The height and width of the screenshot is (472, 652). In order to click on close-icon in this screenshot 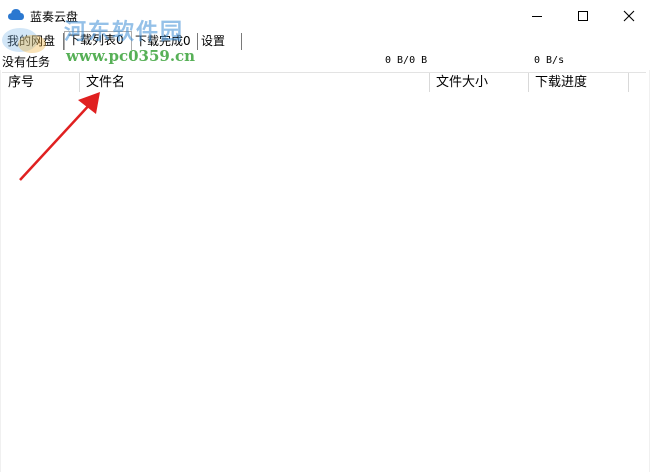, I will do `click(629, 15)`.